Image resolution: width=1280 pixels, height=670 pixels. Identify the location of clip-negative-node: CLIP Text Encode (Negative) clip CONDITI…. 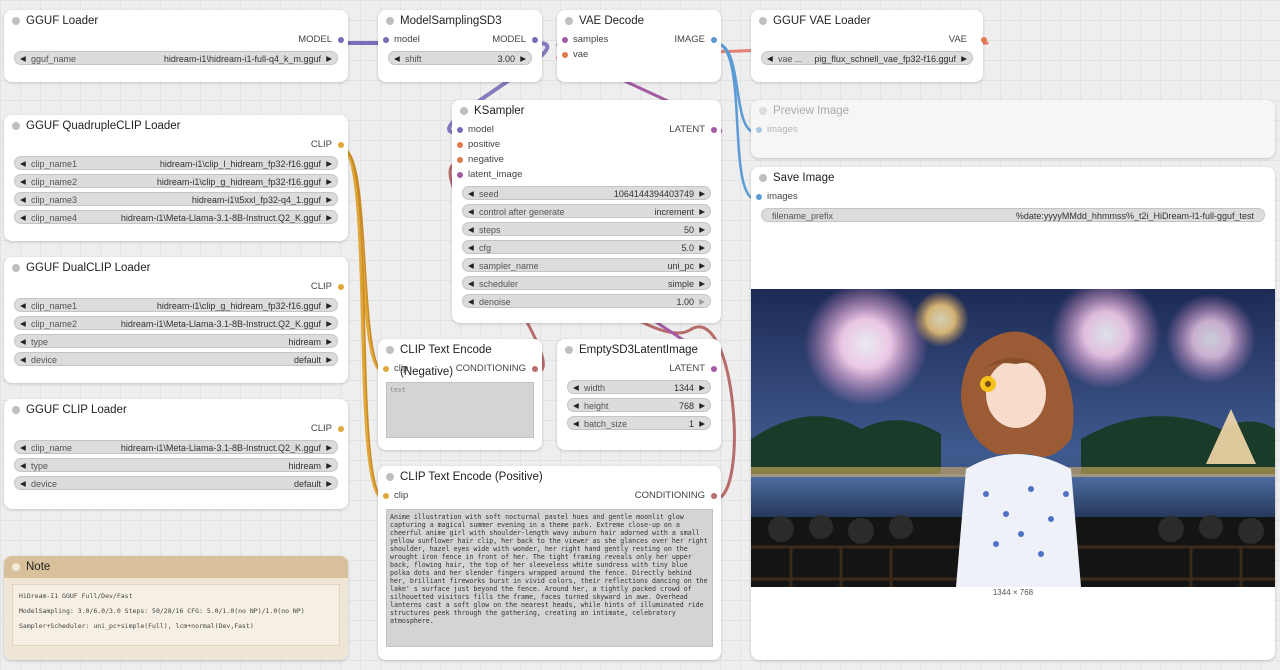
(460, 394).